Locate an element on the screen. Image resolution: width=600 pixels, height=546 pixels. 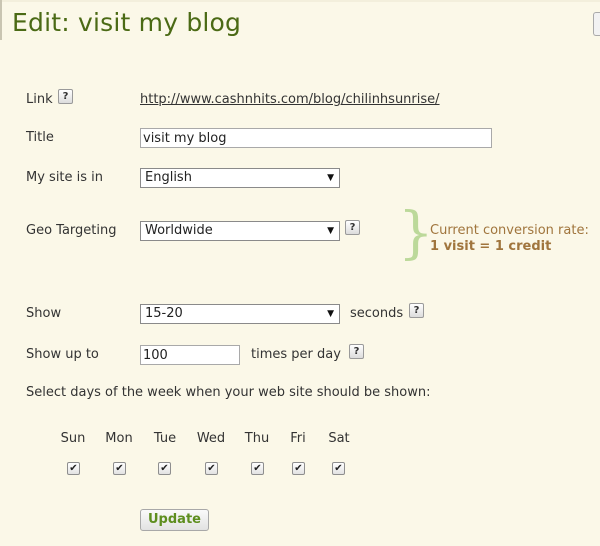
language-label: My site is in is located at coordinates (65, 177).